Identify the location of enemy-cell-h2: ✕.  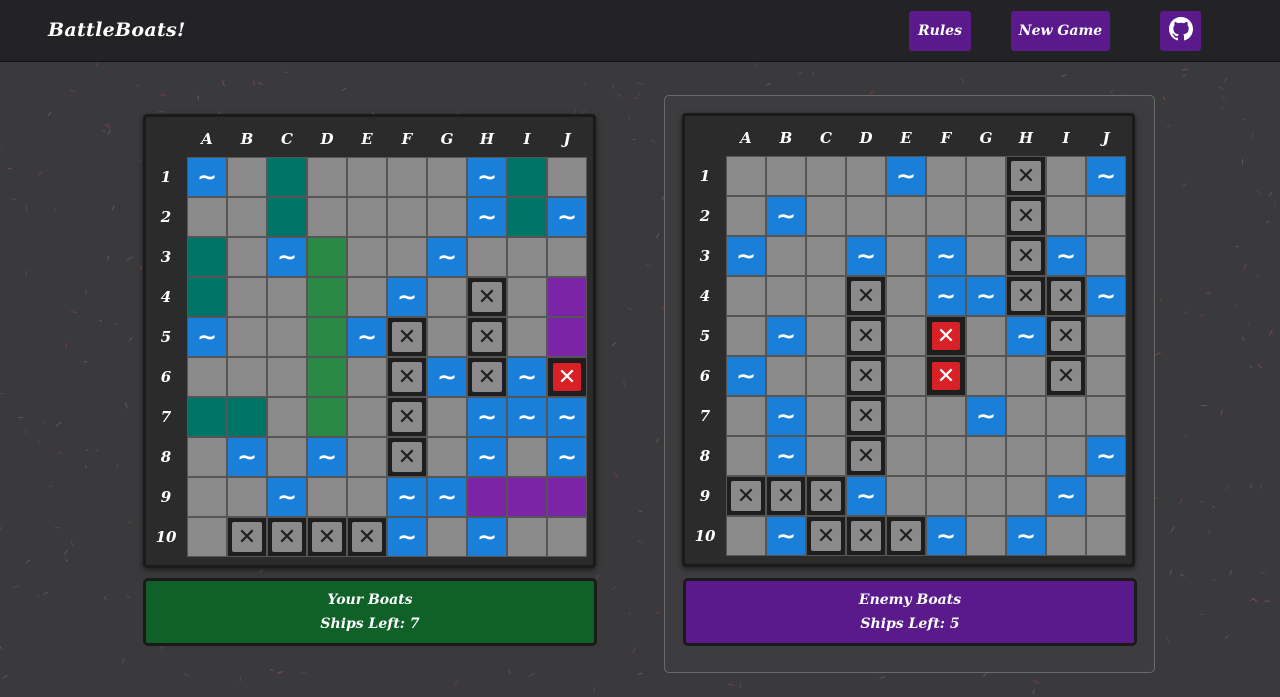
(1026, 216).